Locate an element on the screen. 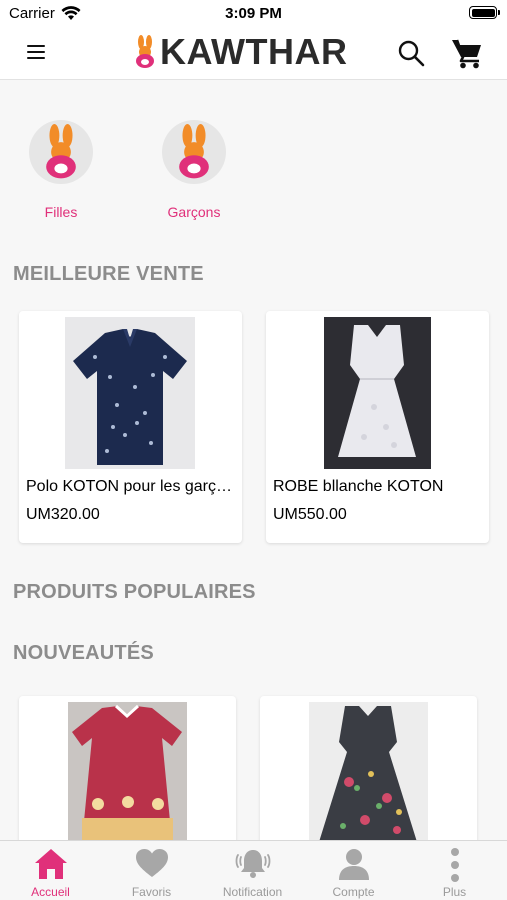 This screenshot has height=900, width=507. product-price: UM550.00 is located at coordinates (310, 514).